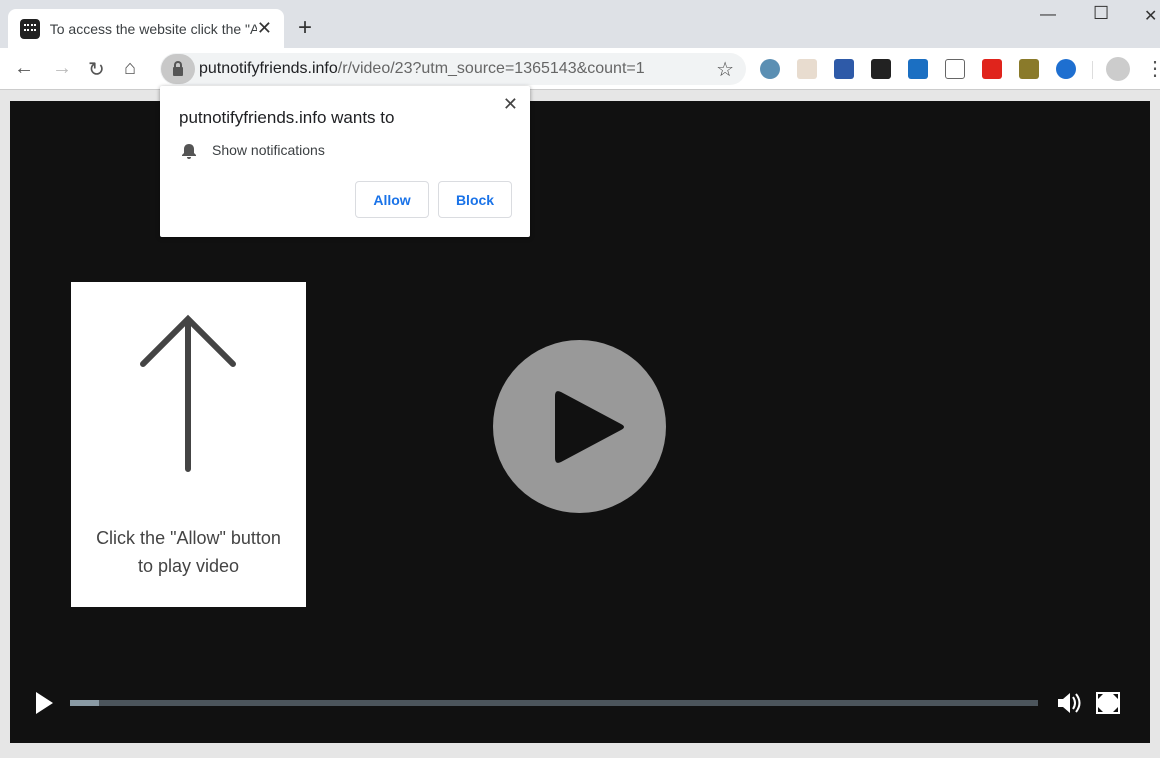 The image size is (1160, 758). What do you see at coordinates (96, 69) in the screenshot?
I see `reload-button: ↻` at bounding box center [96, 69].